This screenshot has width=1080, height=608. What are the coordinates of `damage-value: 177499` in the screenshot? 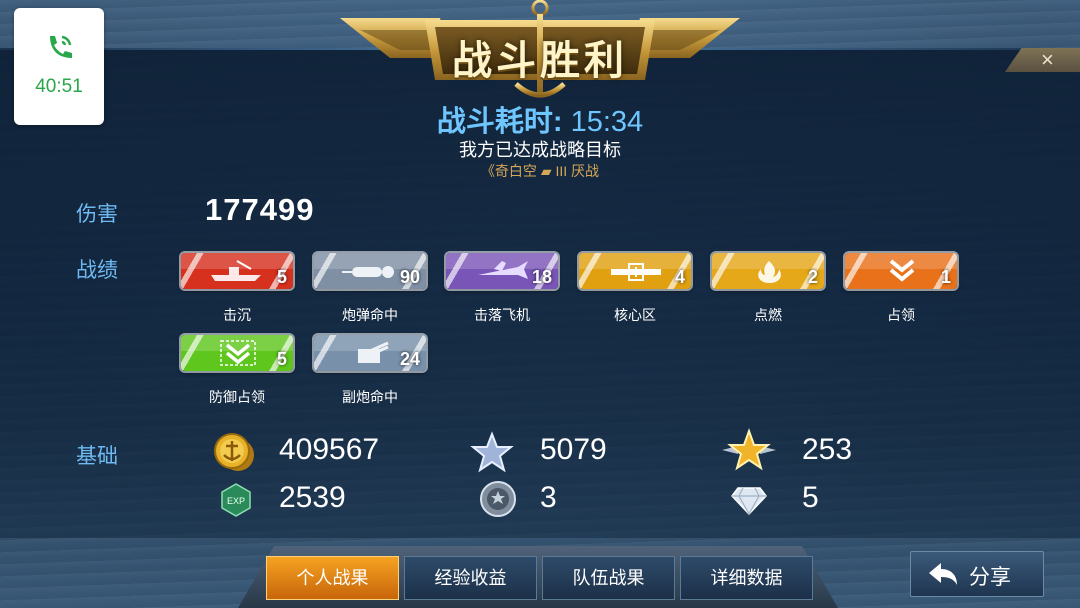 It's located at (260, 209).